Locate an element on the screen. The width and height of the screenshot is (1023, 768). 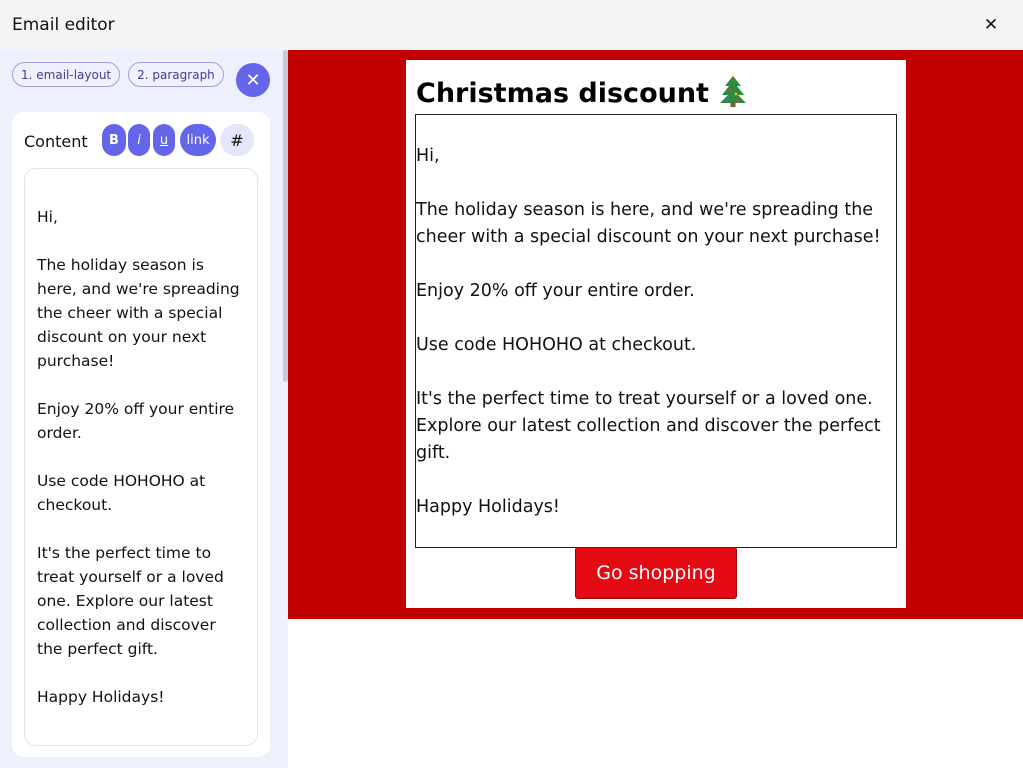
breadcrumb-paragraph: 2. paragraph is located at coordinates (176, 74).